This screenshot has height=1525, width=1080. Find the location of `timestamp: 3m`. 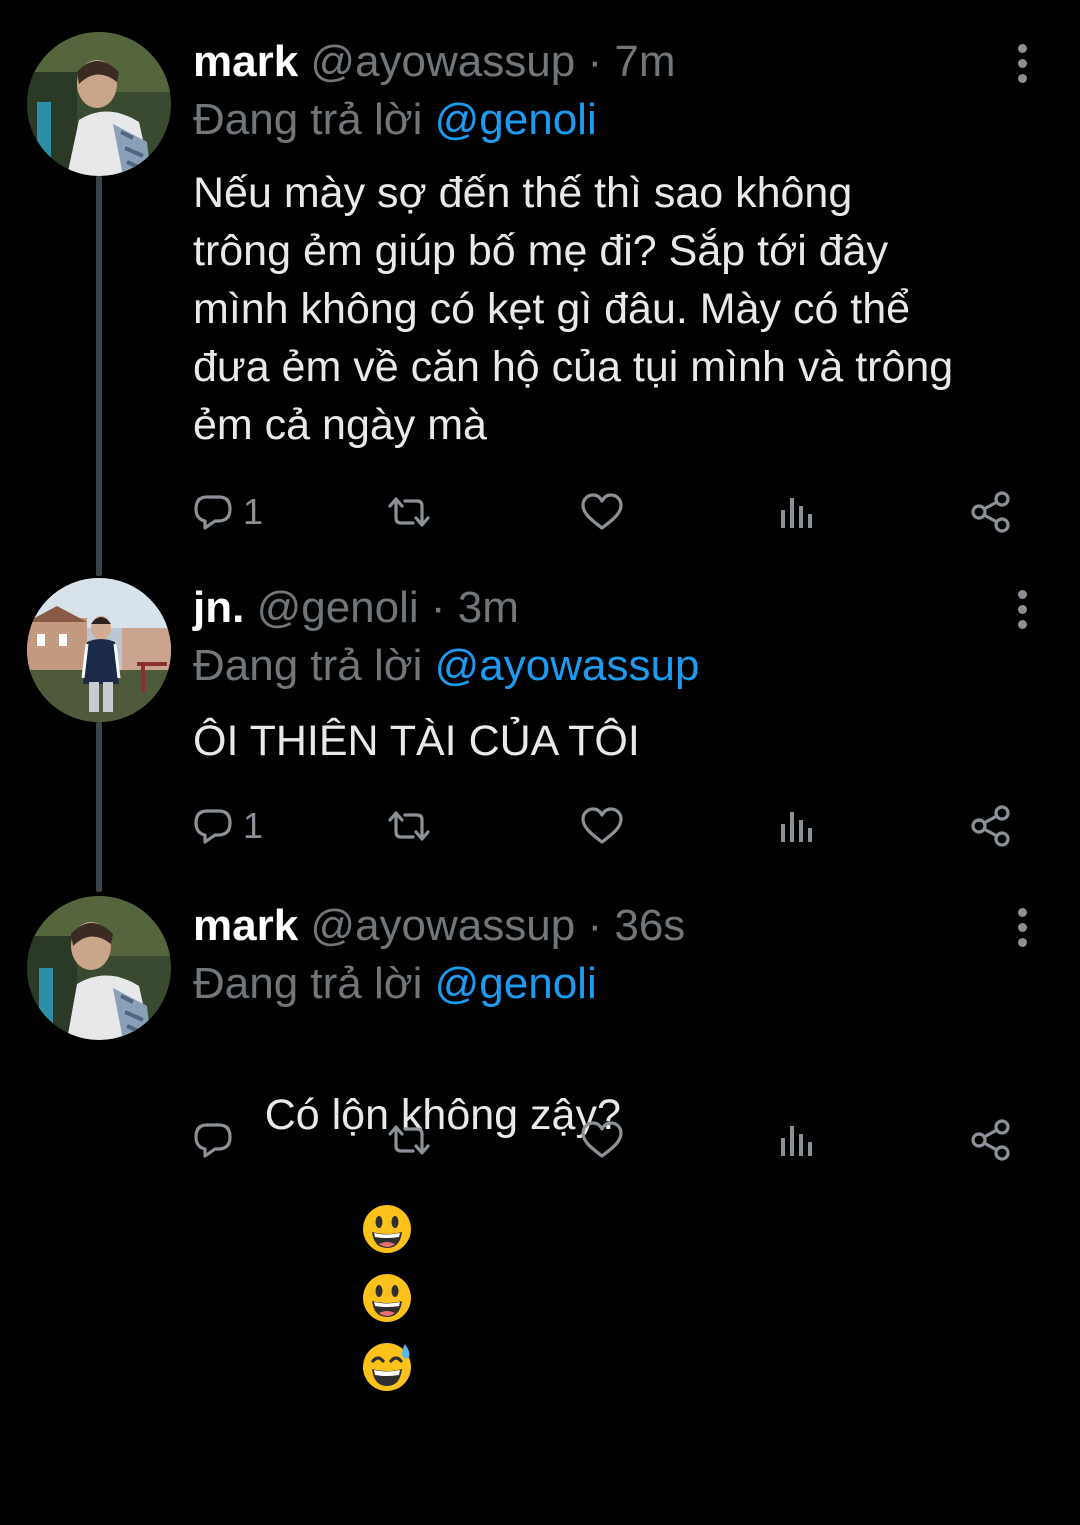

timestamp: 3m is located at coordinates (488, 607).